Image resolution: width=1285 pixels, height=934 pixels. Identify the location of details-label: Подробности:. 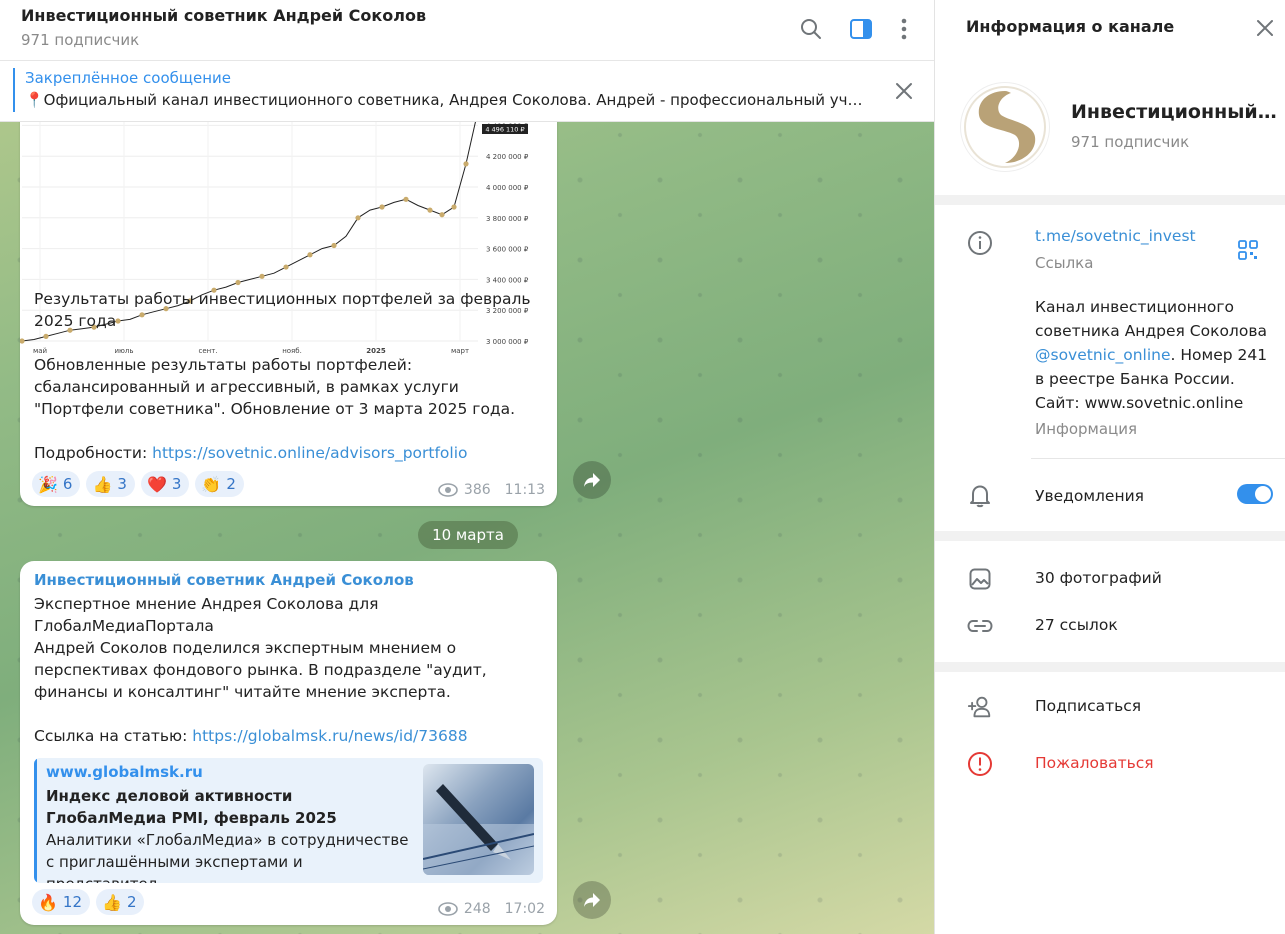
(93, 453).